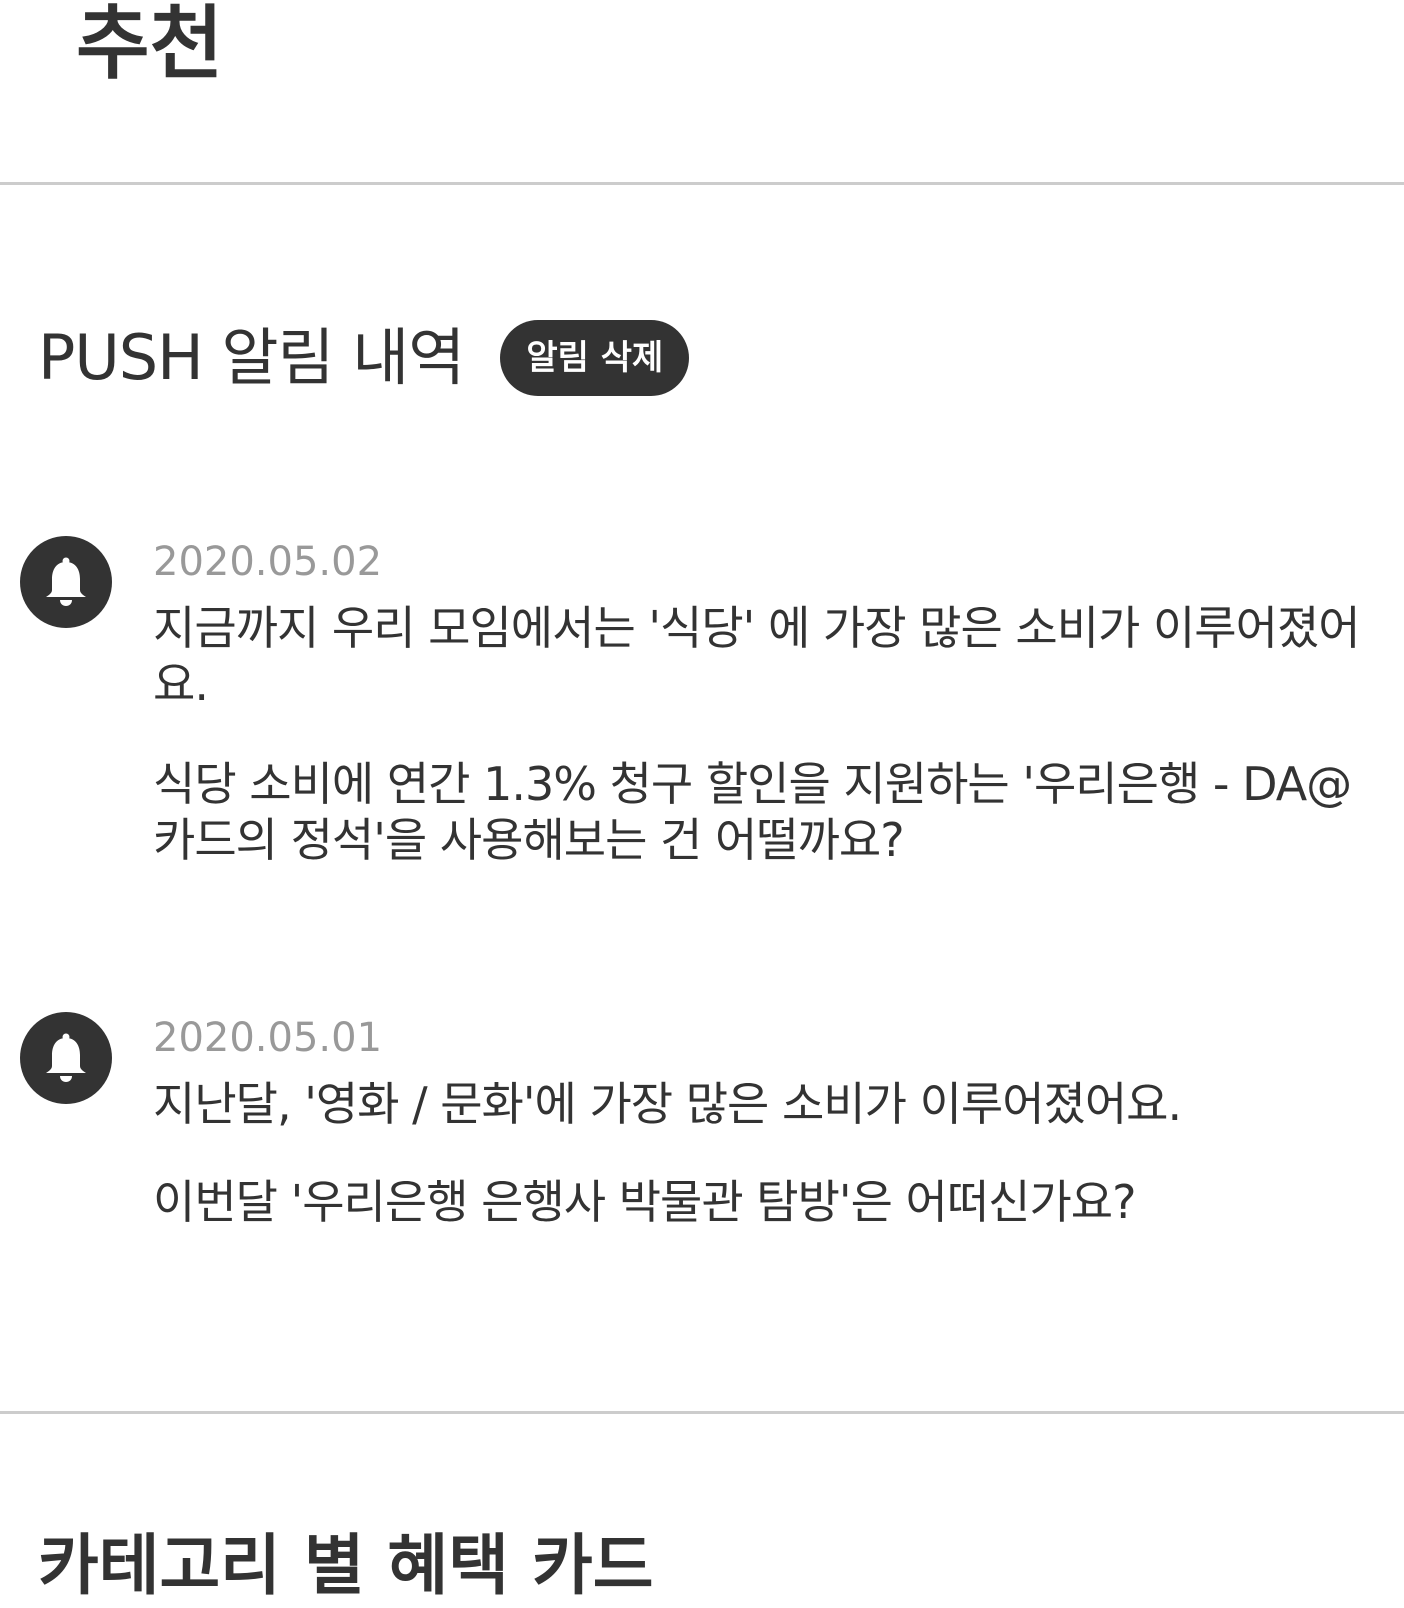  Describe the element at coordinates (757, 656) in the screenshot. I see `notification-message: 지금까지 우리 모임에서는 '식당' 에 가장 많은 소비가 이루어졌어요.` at that location.